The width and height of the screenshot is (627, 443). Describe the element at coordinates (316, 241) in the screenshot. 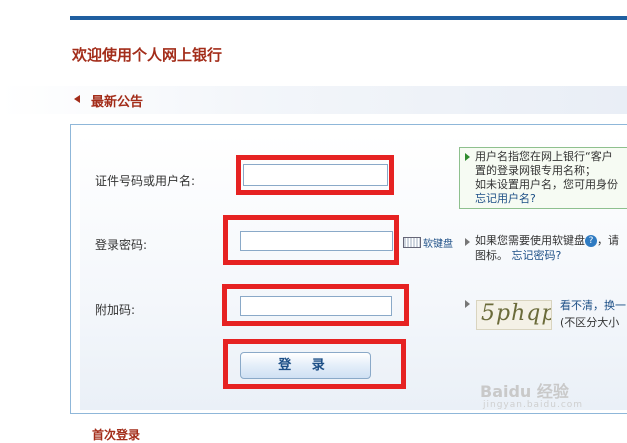

I see `password-input` at that location.